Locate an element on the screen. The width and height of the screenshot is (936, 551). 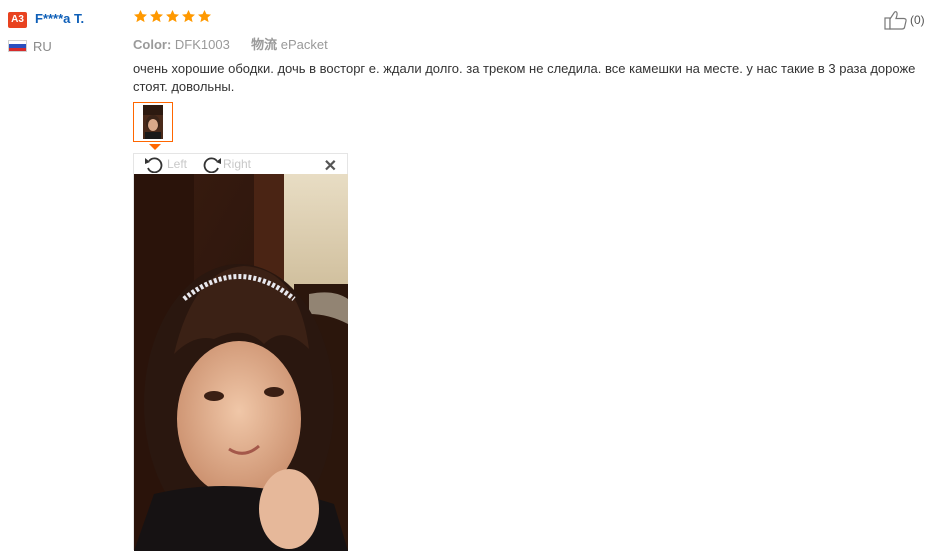
thumbnail-active-caret is located at coordinates (155, 147).